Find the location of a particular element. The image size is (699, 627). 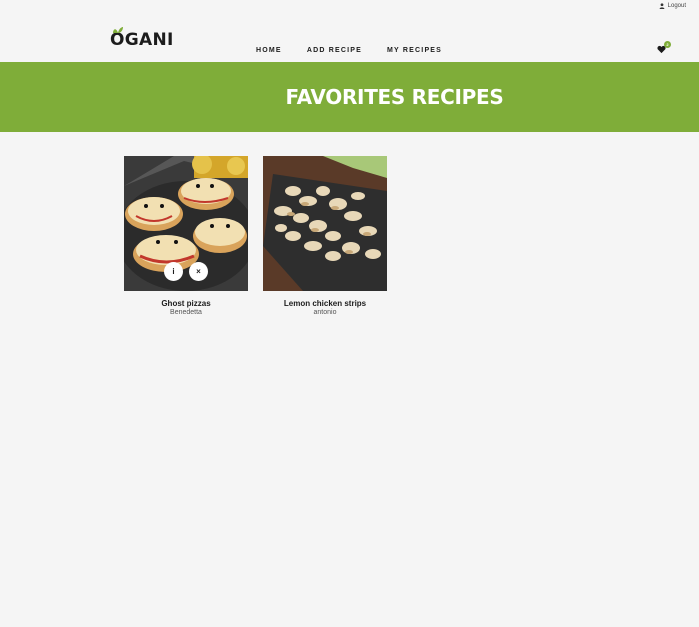

recipe-author: Benedetta is located at coordinates (186, 312).